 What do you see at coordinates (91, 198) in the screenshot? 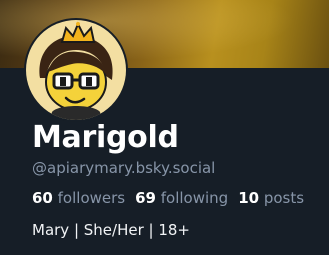
I see `followers-label: followers` at bounding box center [91, 198].